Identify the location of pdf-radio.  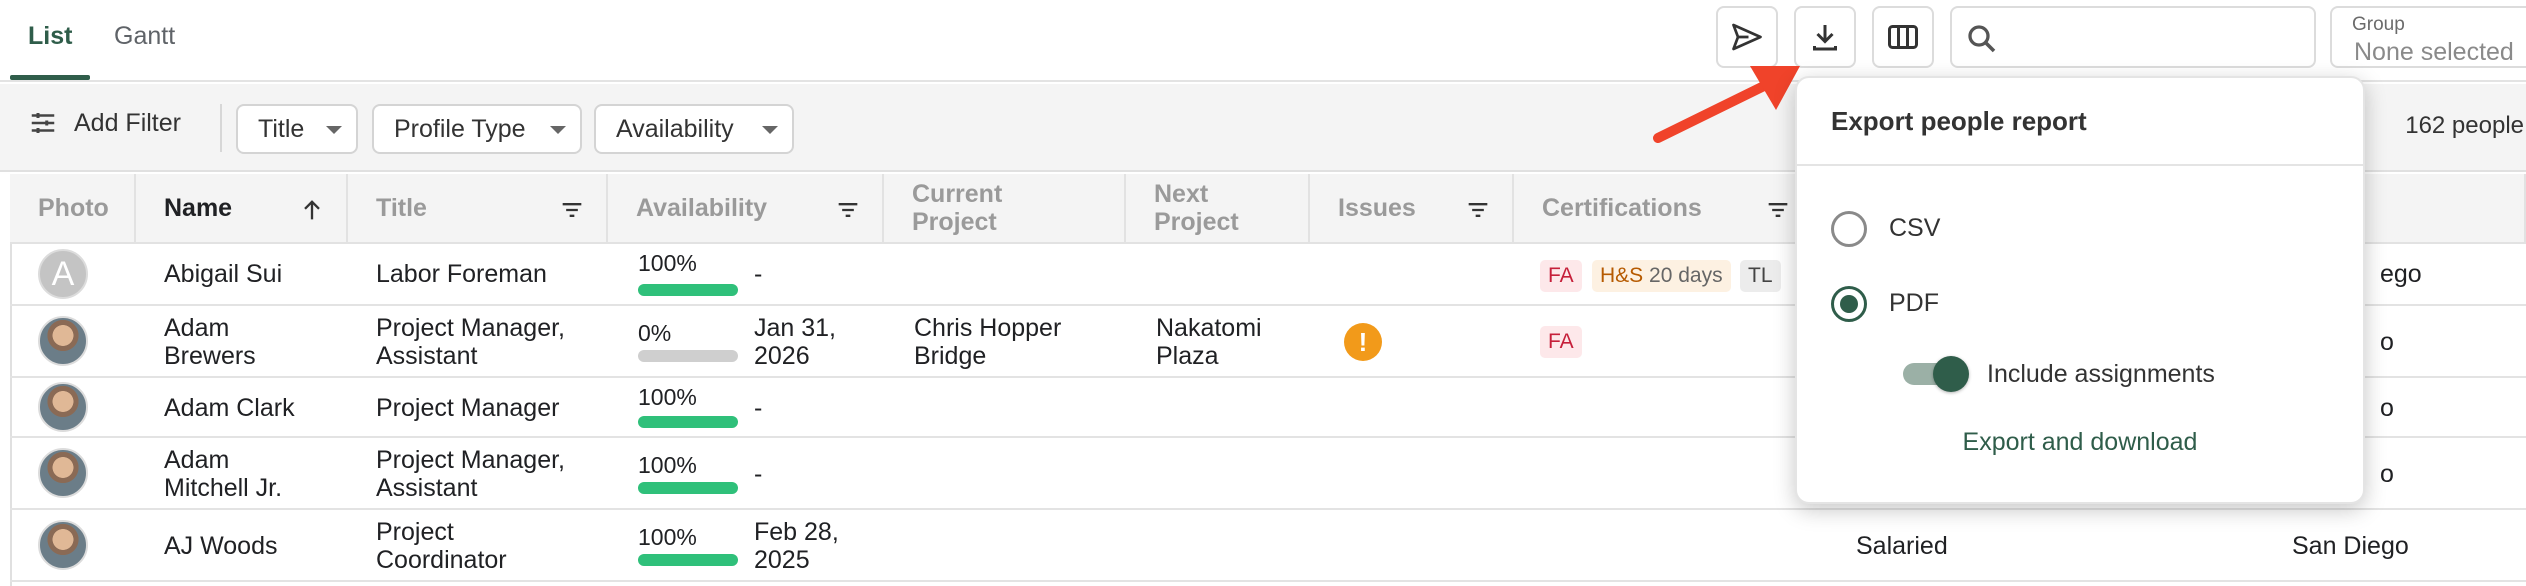
(1849, 304).